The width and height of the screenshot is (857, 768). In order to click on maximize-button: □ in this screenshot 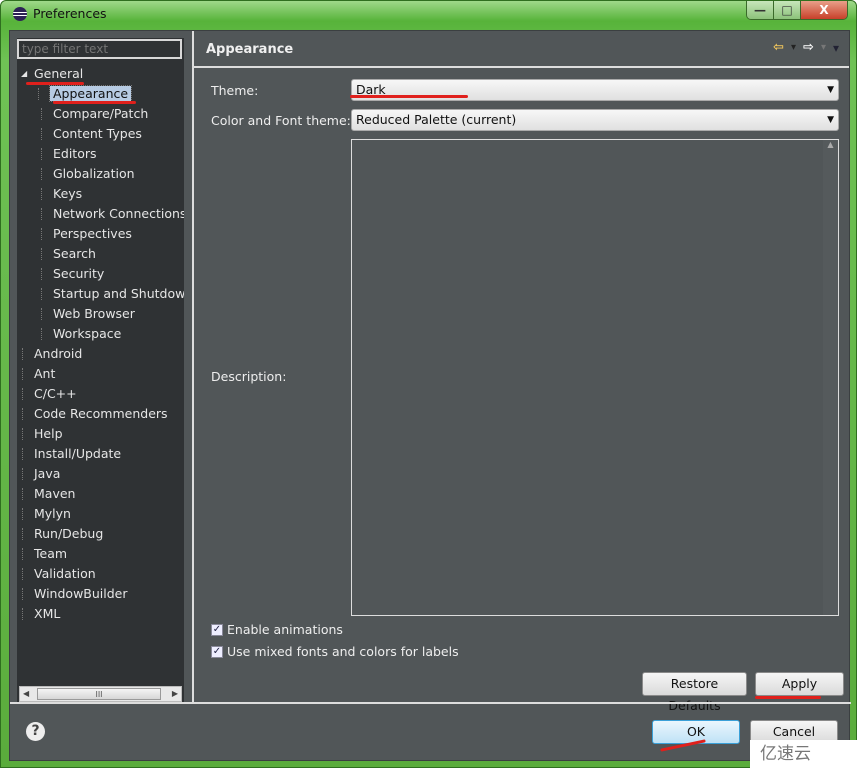, I will do `click(787, 10)`.